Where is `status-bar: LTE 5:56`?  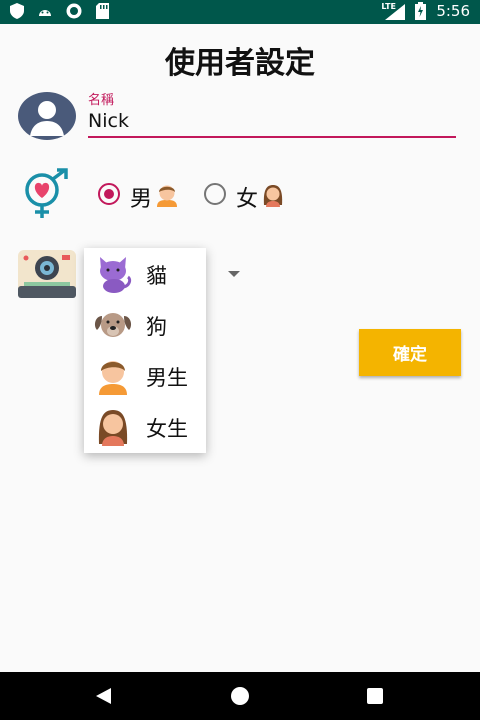 status-bar: LTE 5:56 is located at coordinates (240, 12).